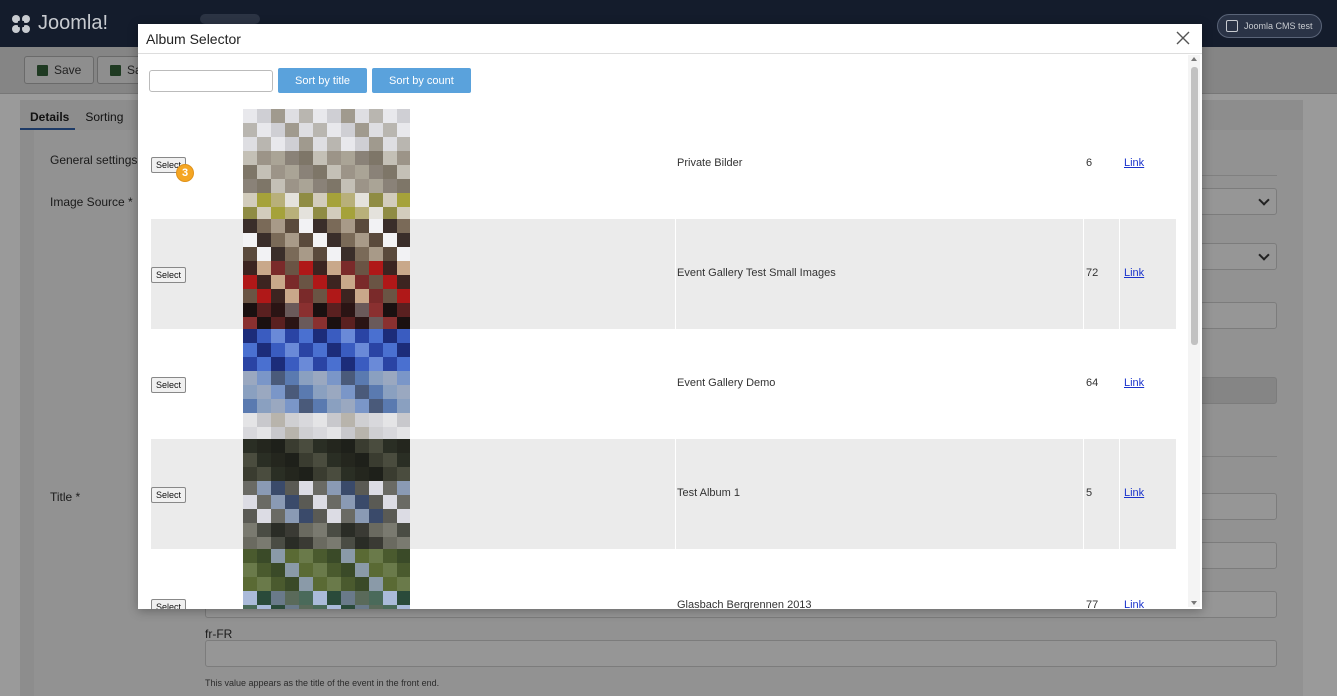 The image size is (1337, 696). I want to click on close-button, so click(1183, 38).